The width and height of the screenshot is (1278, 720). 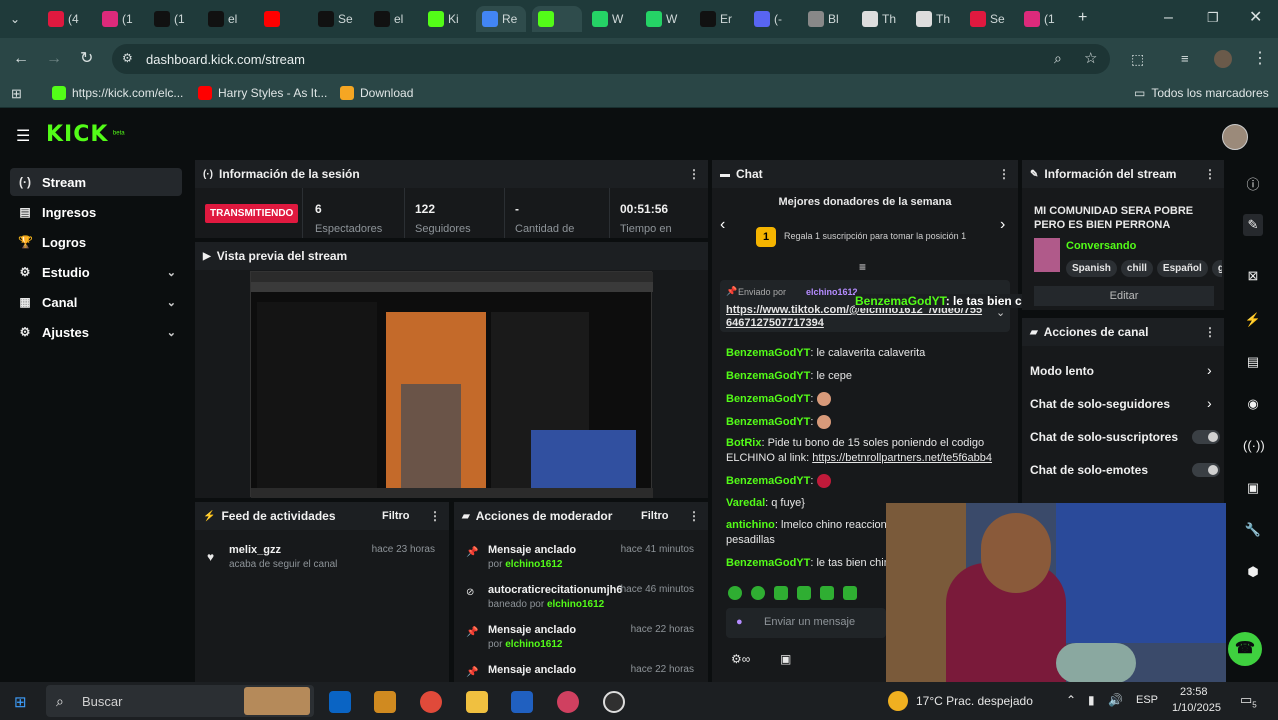 I want to click on browser-tab: Ki, so click(x=447, y=19).